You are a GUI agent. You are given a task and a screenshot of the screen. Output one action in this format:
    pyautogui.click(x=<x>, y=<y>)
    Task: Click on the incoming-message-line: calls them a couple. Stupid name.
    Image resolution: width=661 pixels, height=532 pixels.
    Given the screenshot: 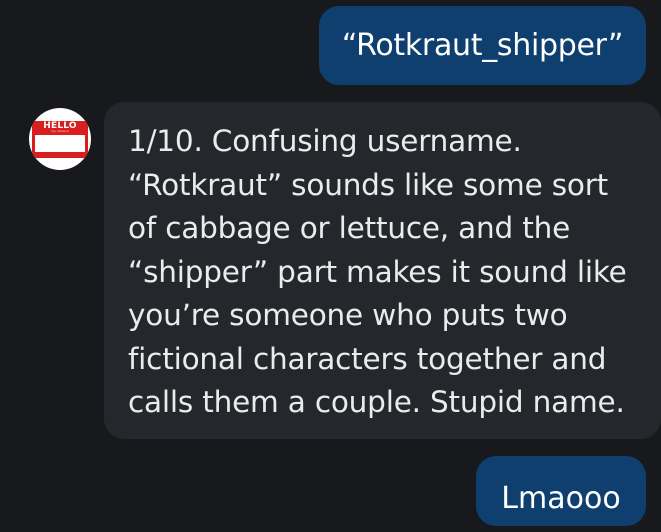 What is the action you would take?
    pyautogui.click(x=376, y=402)
    